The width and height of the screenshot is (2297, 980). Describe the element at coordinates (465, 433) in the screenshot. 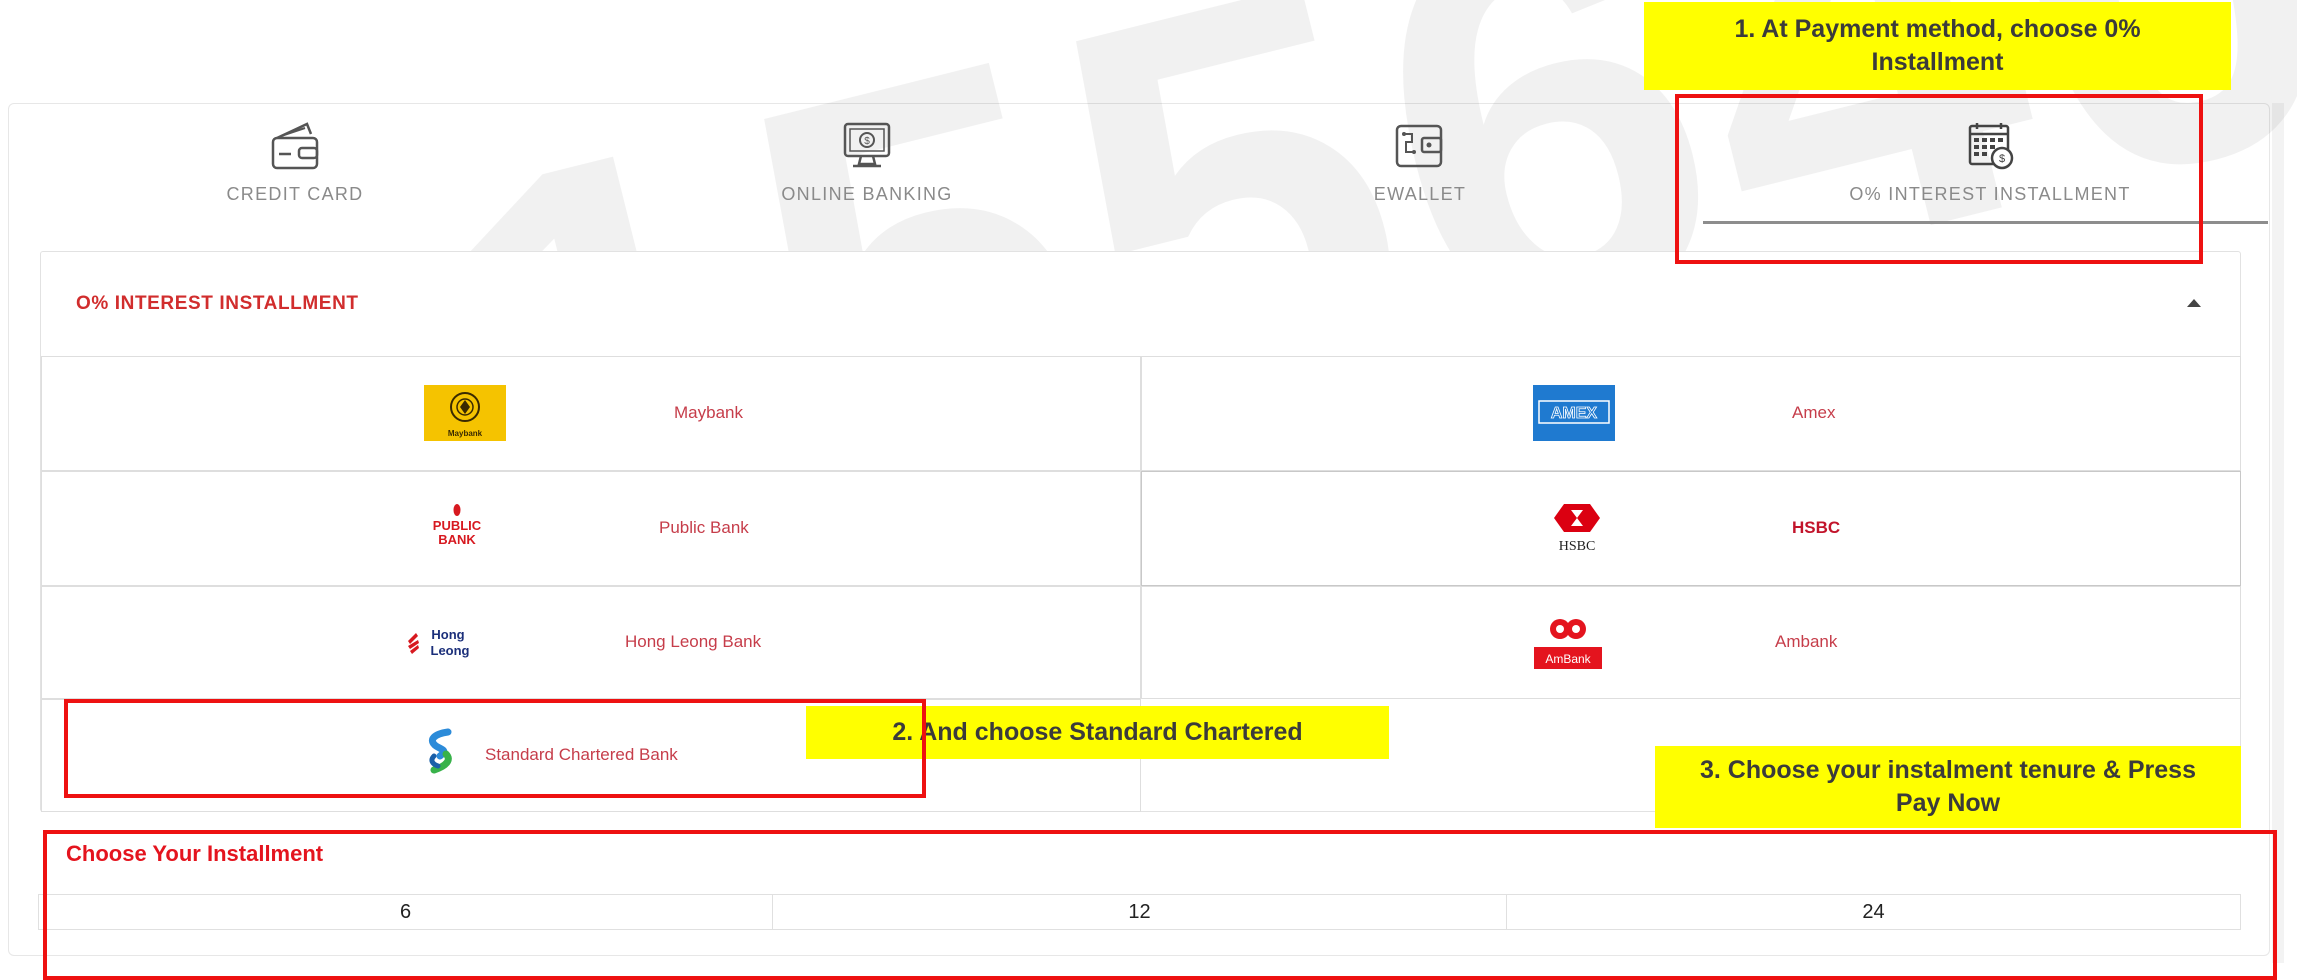

I see `svg-text: Maybank` at that location.